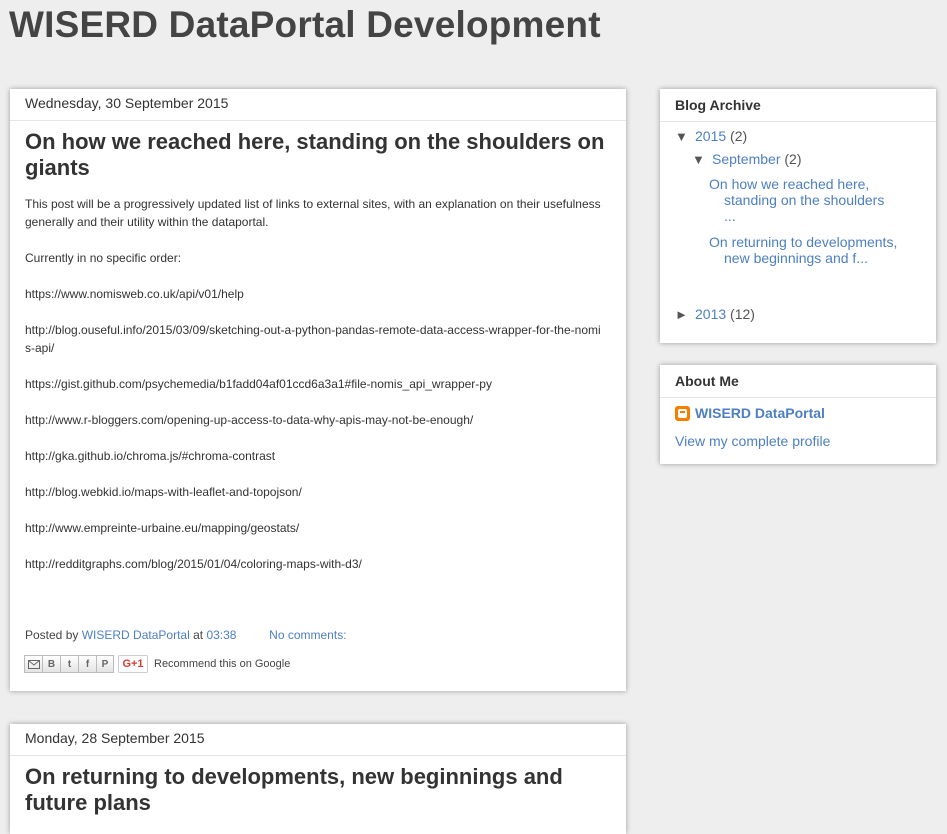 The image size is (947, 834). I want to click on twitter-share-button: t, so click(69, 664).